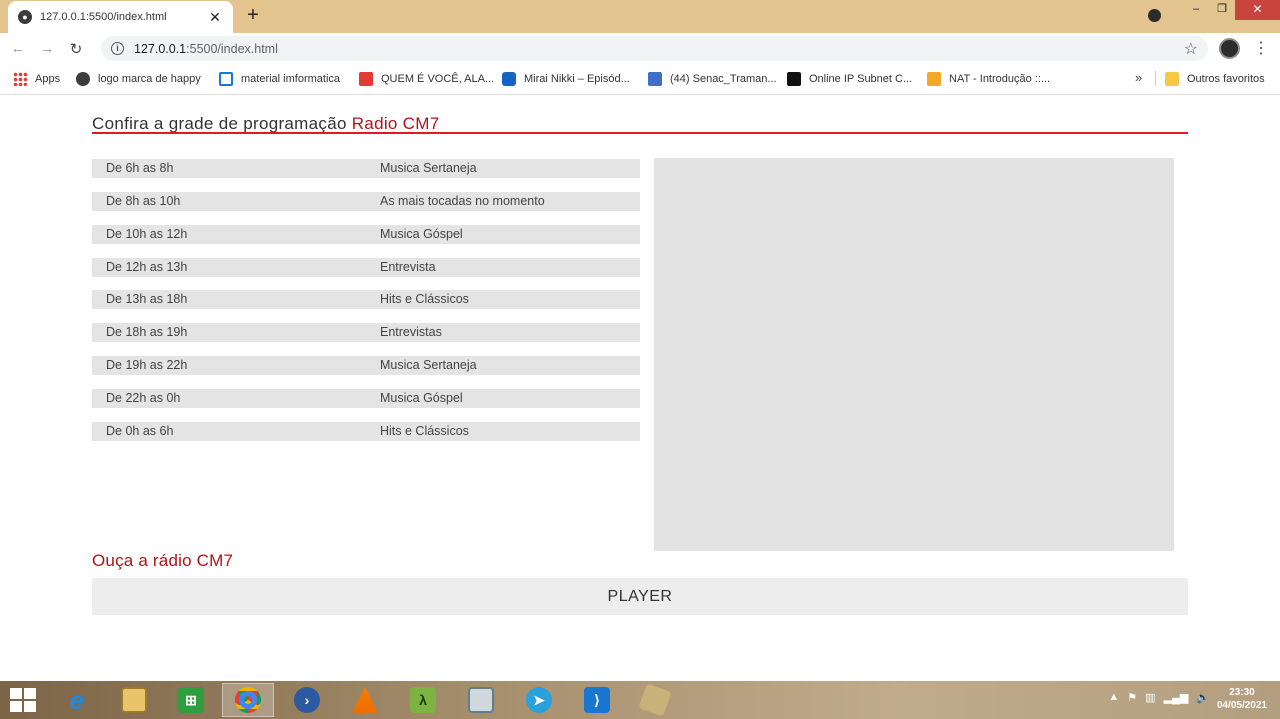  What do you see at coordinates (140, 431) in the screenshot?
I see `schedule-time: De 0h as 6h` at bounding box center [140, 431].